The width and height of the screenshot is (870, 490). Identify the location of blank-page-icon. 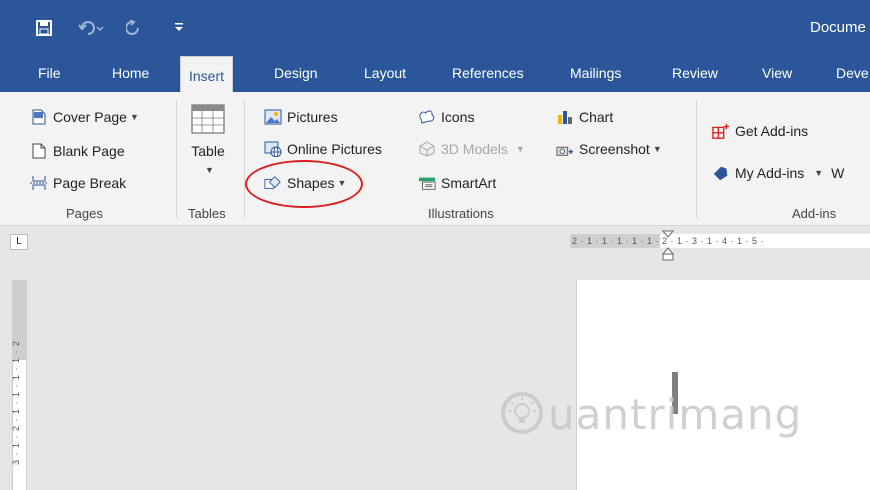
(39, 151).